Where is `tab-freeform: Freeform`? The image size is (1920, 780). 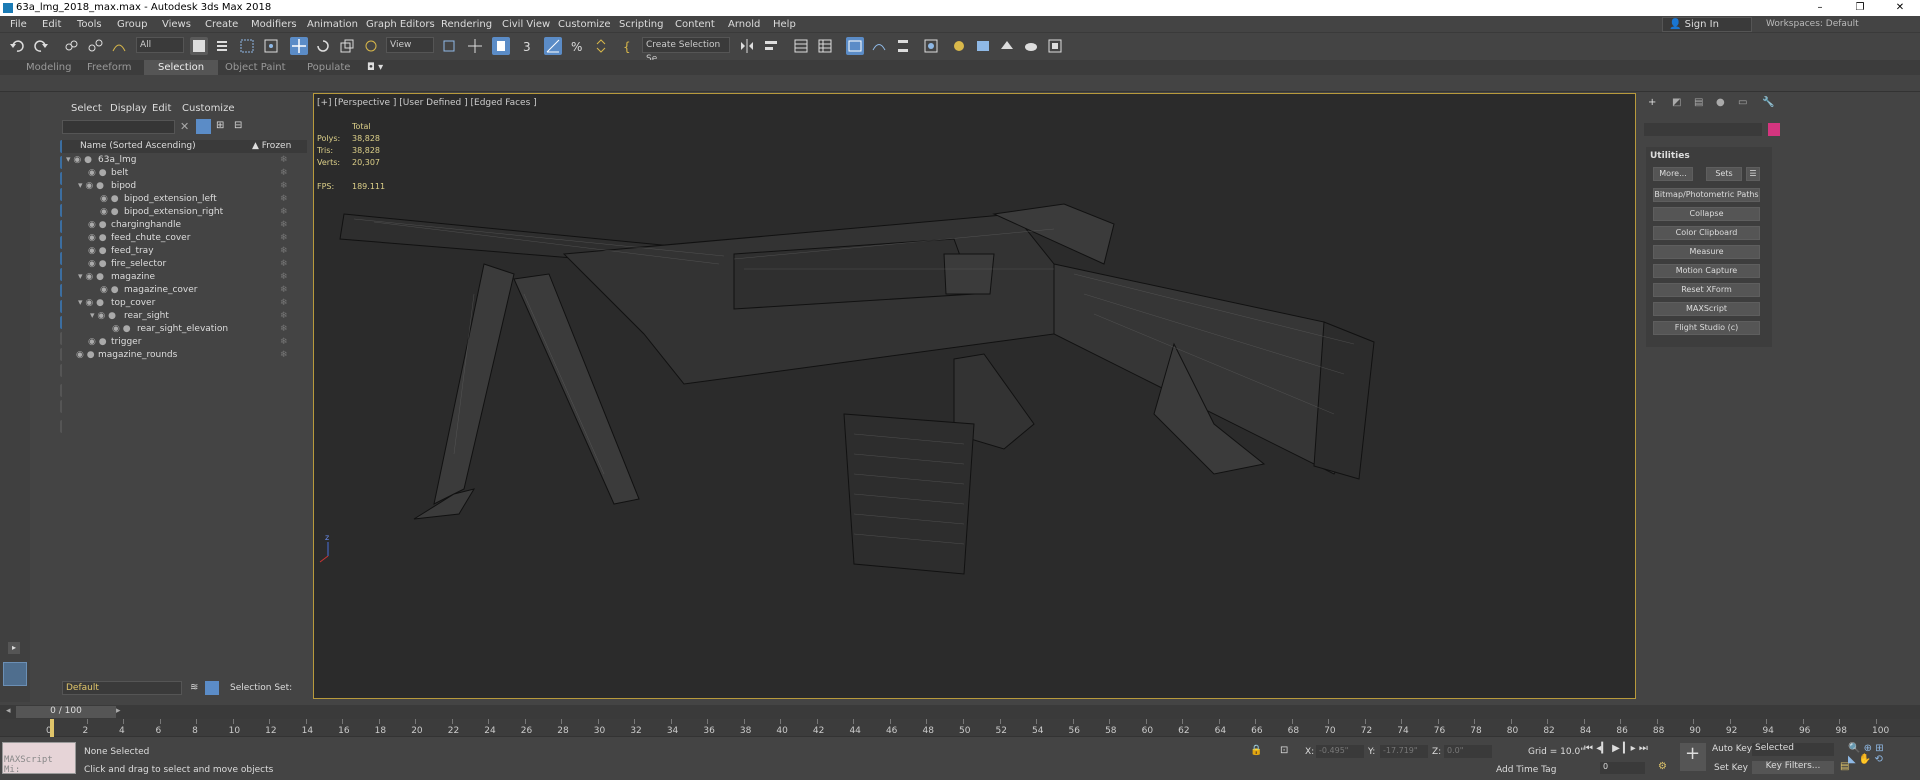 tab-freeform: Freeform is located at coordinates (109, 67).